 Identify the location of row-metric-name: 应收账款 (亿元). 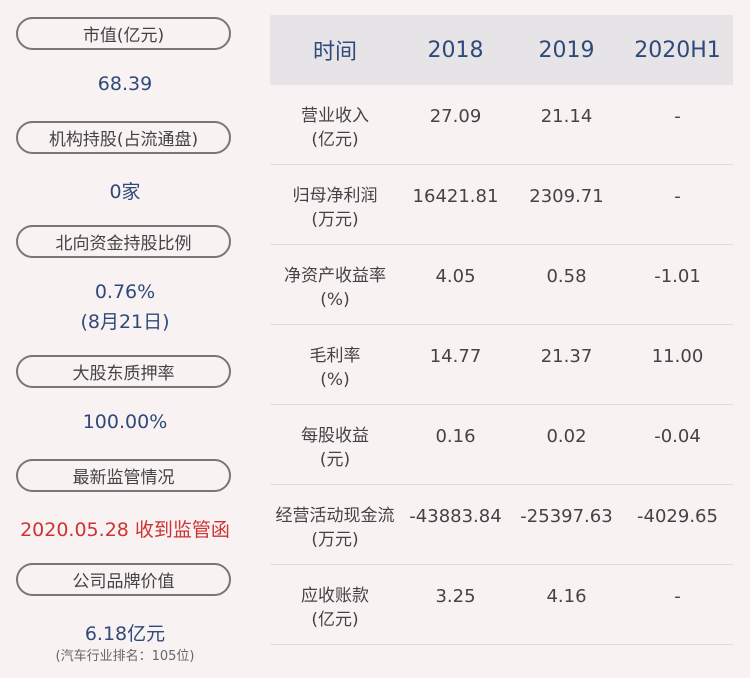
(335, 608).